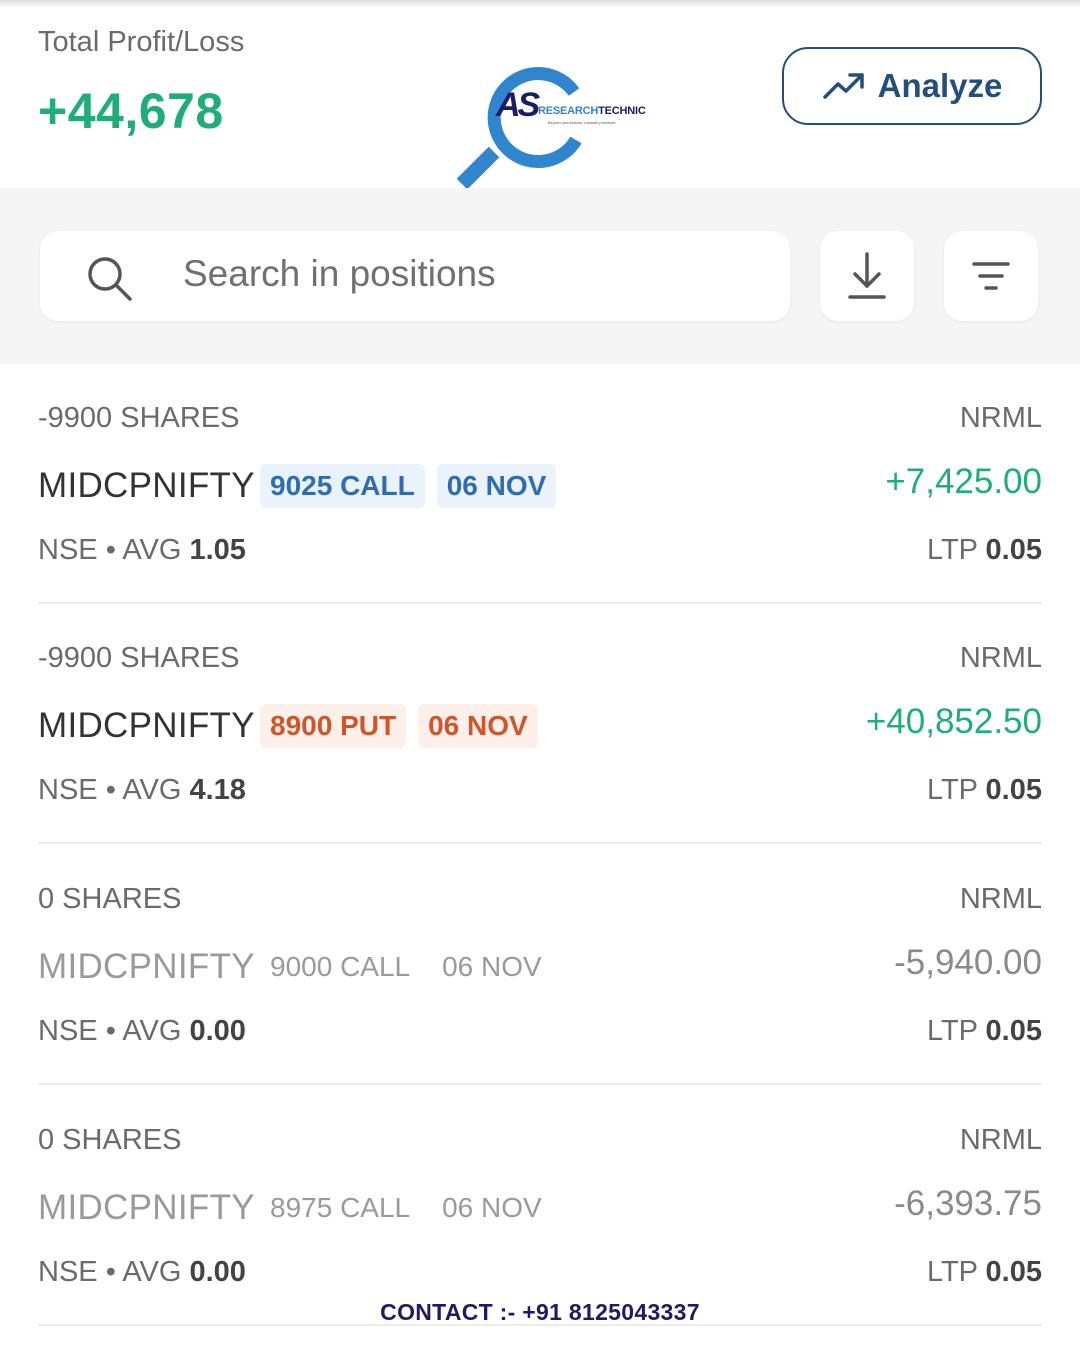 This screenshot has height=1350, width=1080. What do you see at coordinates (142, 550) in the screenshot?
I see `position-meta: NSE • AVG 1.05` at bounding box center [142, 550].